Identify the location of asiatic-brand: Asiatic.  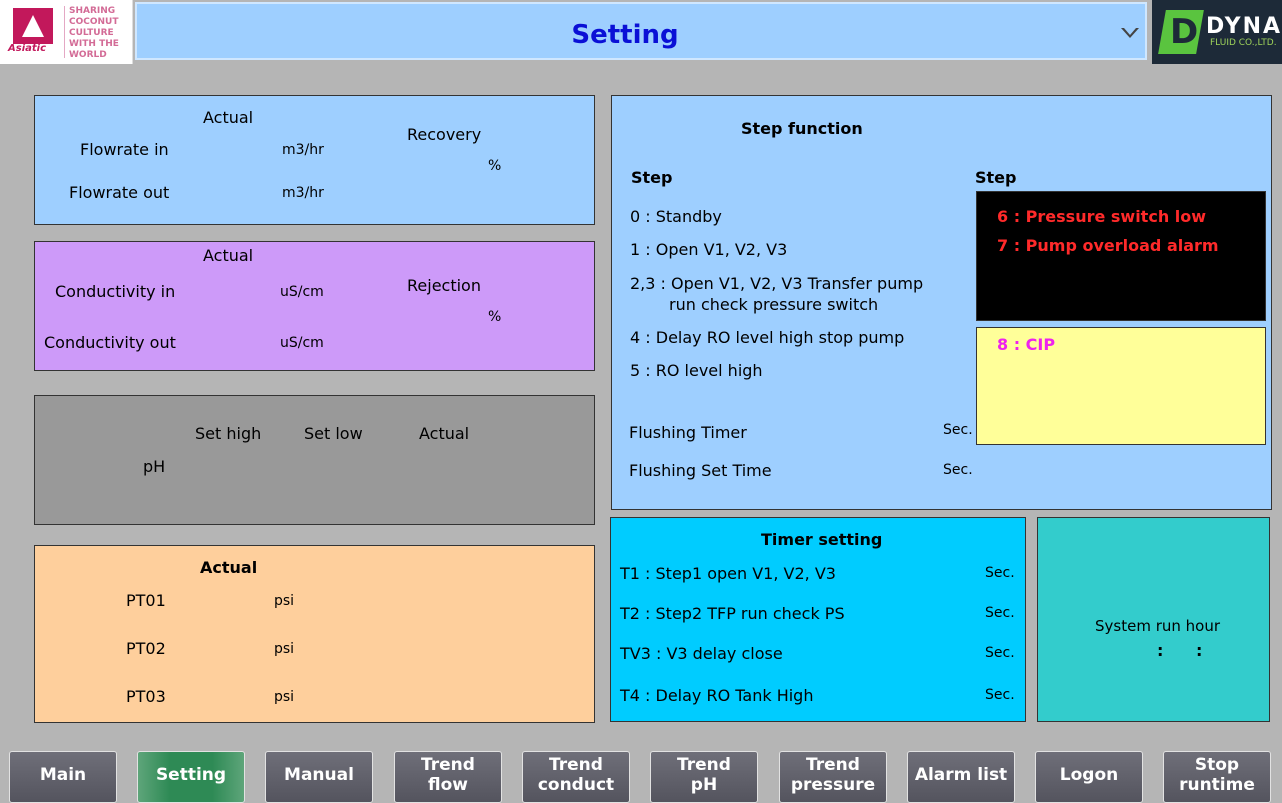
(27, 48).